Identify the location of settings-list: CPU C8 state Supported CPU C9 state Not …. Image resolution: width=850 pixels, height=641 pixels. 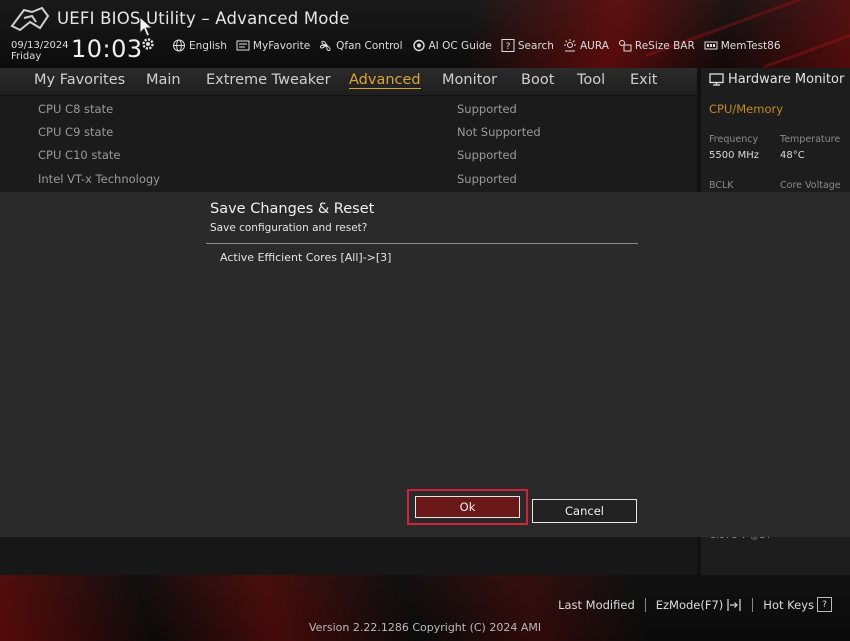
(348, 144).